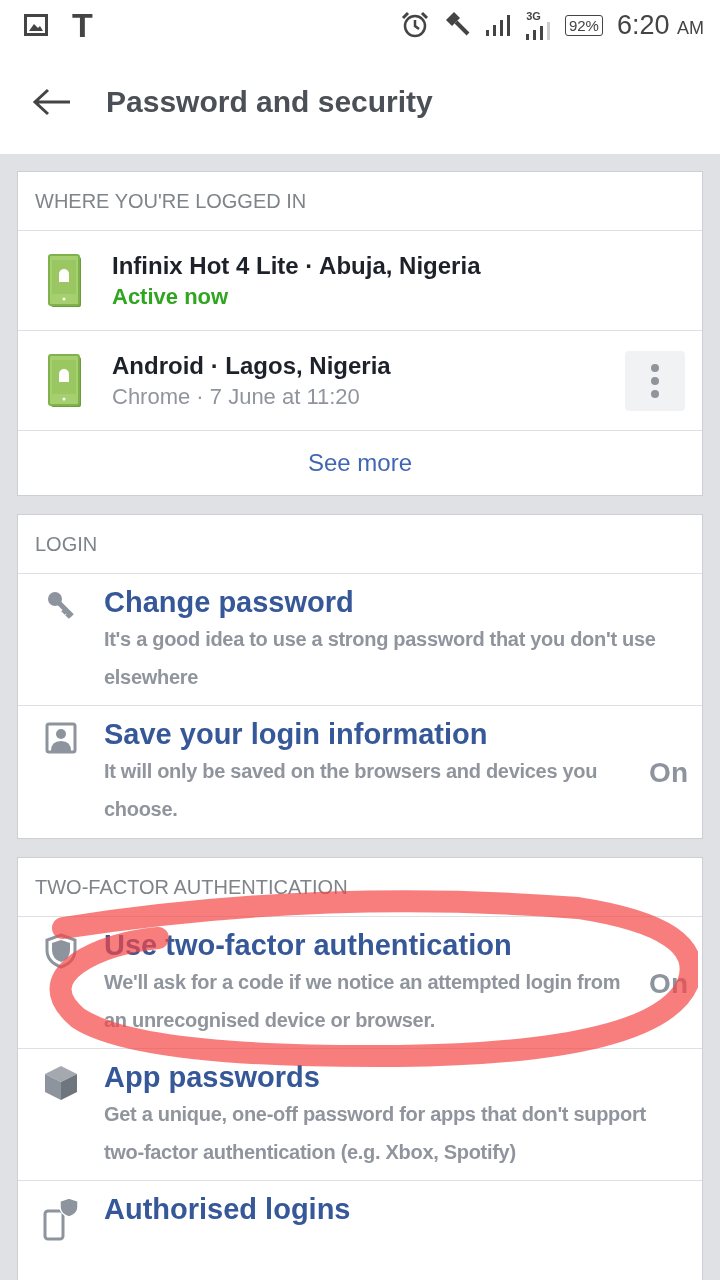 This screenshot has height=1280, width=720. Describe the element at coordinates (212, 1077) in the screenshot. I see `item-title: App passwords` at that location.